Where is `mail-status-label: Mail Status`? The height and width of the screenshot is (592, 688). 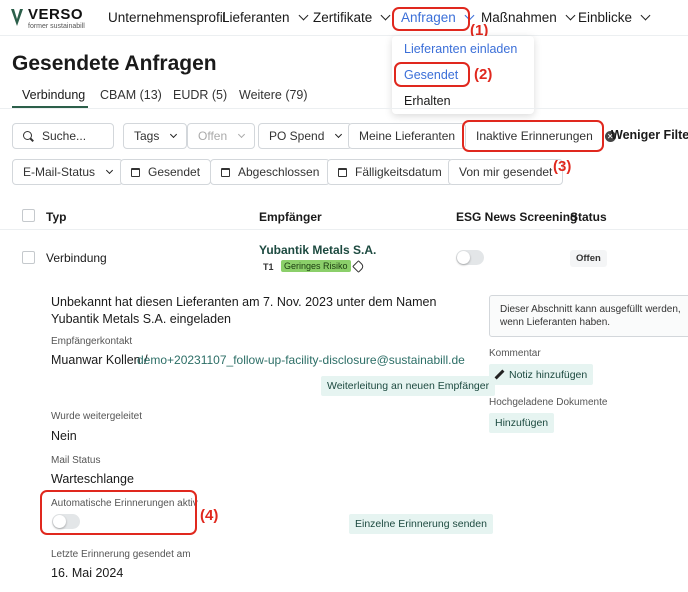
mail-status-label: Mail Status is located at coordinates (76, 460).